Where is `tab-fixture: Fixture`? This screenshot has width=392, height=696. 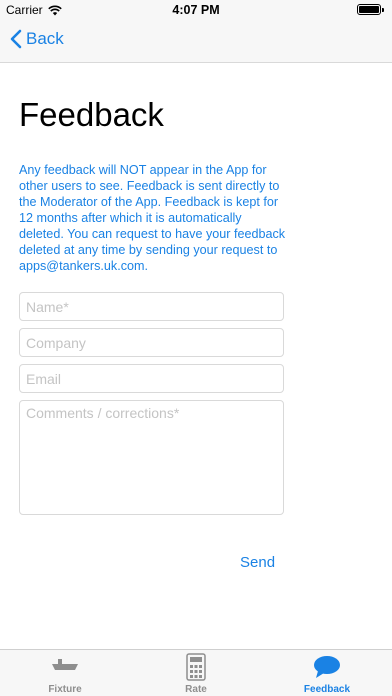 tab-fixture: Fixture is located at coordinates (65, 673).